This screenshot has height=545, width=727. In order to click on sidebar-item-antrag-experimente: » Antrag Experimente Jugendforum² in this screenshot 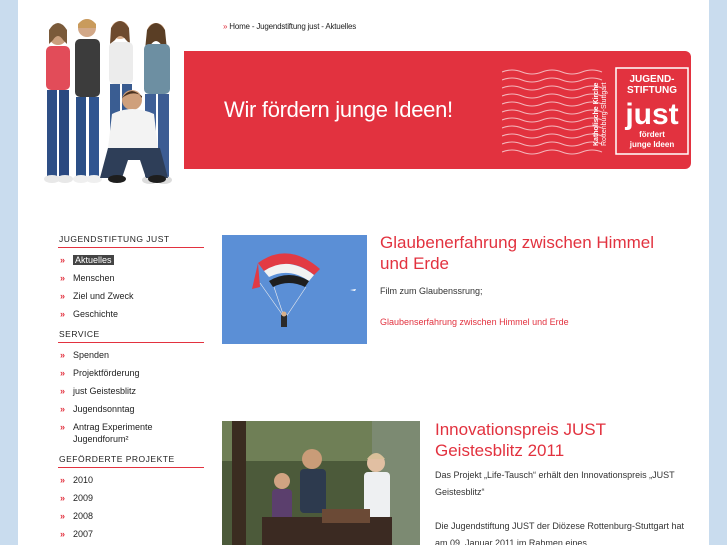, I will do `click(131, 433)`.